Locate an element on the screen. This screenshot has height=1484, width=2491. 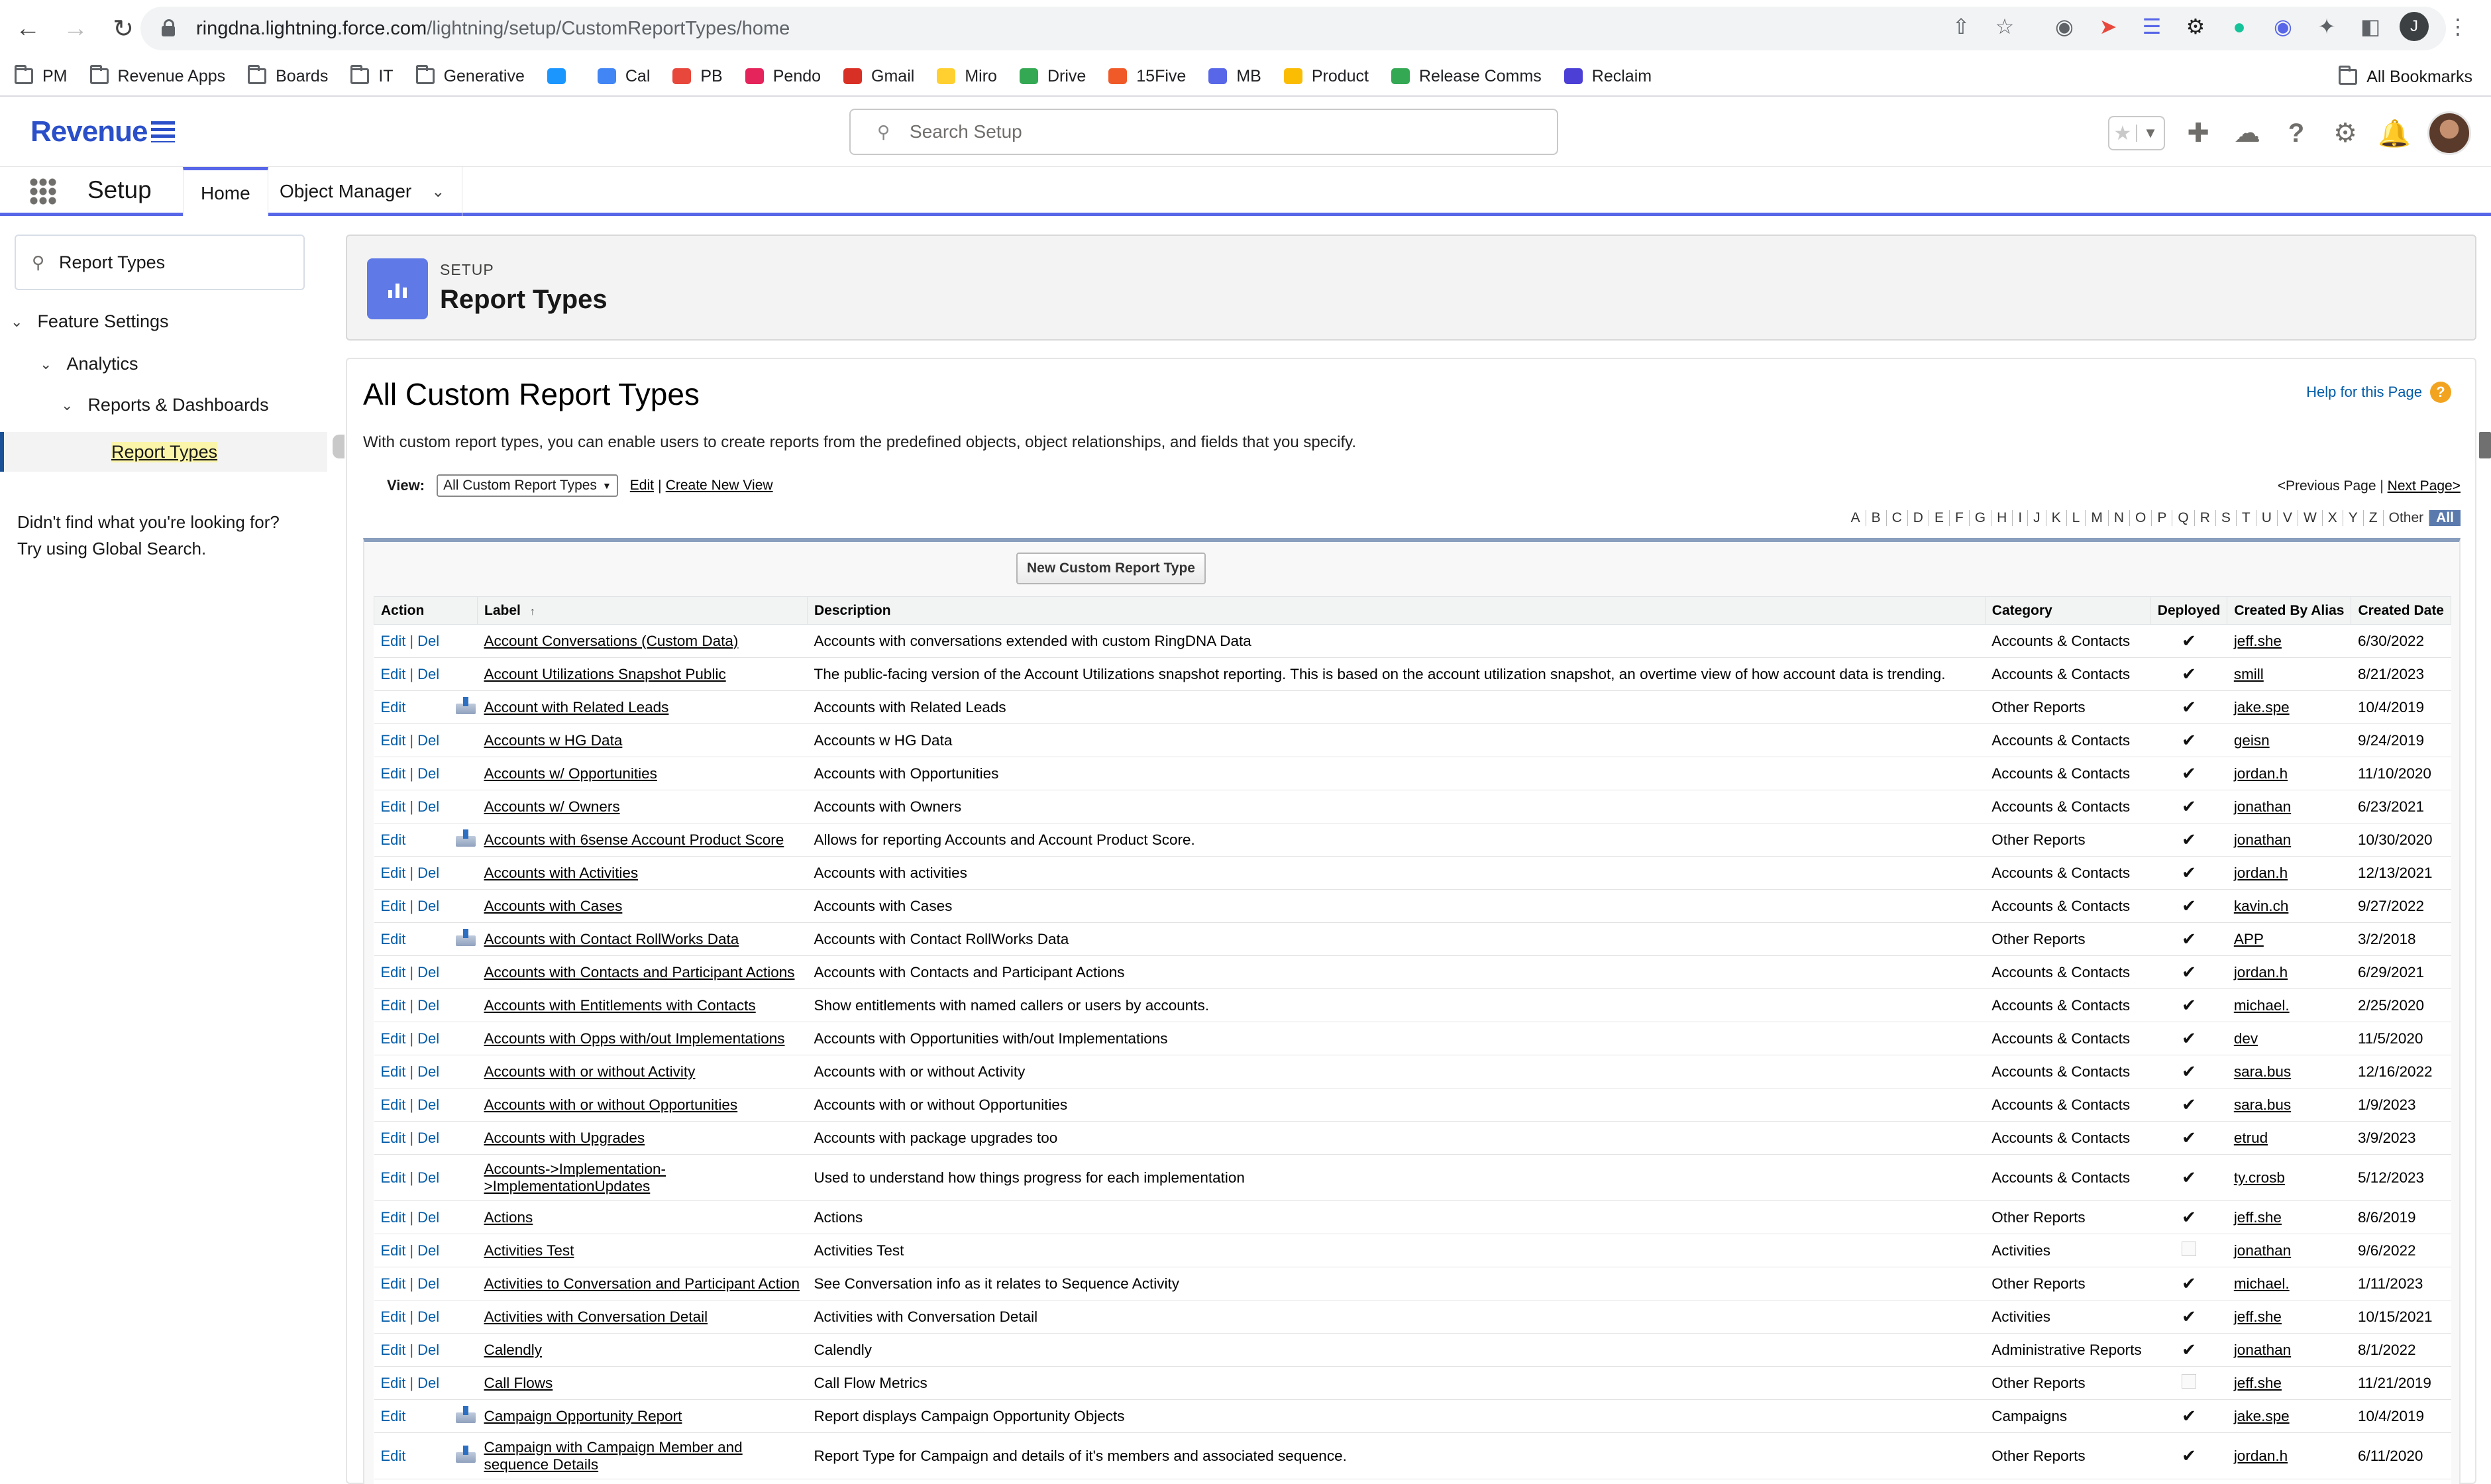
tree-analytics: ⌄ Analytics is located at coordinates (89, 364).